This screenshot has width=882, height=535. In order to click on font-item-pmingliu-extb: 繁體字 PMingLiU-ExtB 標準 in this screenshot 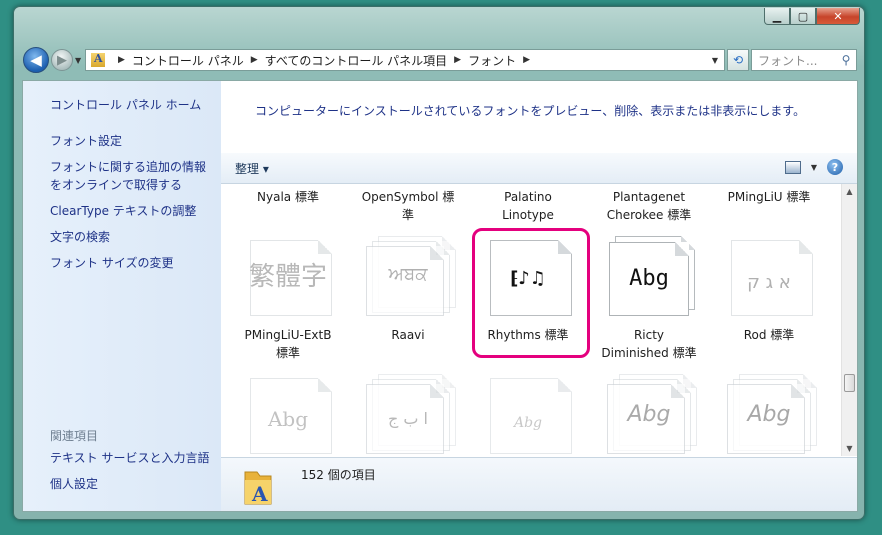, I will do `click(288, 300)`.